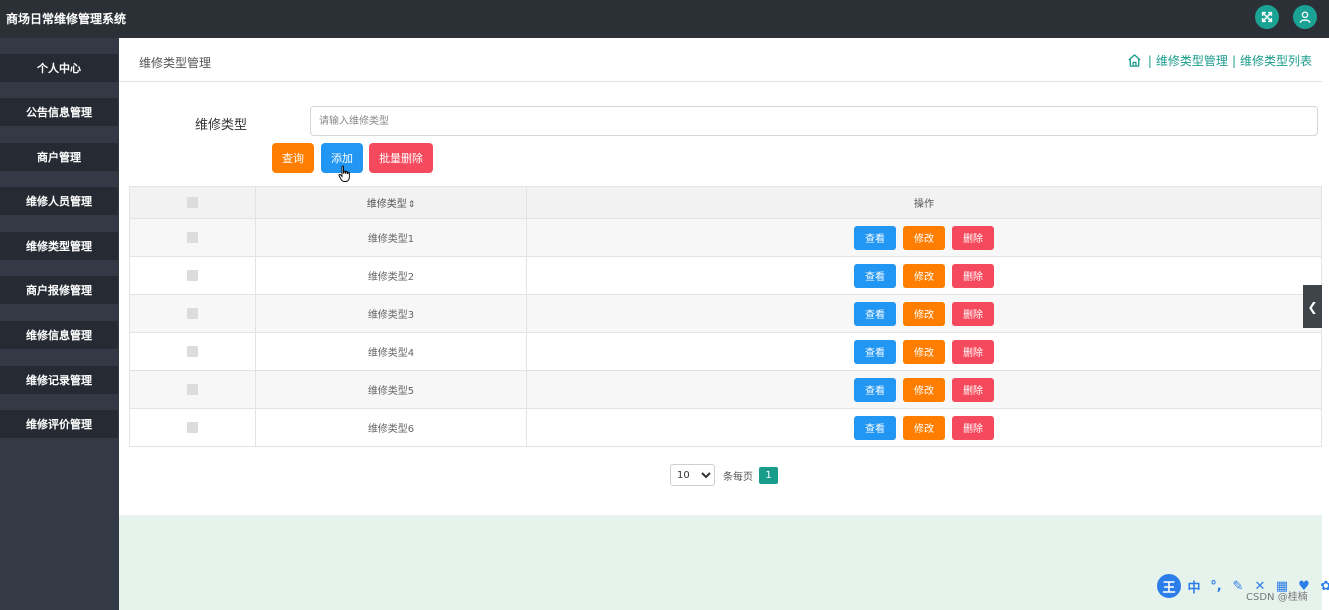  I want to click on repair-type-cell: 维修类型3, so click(391, 313).